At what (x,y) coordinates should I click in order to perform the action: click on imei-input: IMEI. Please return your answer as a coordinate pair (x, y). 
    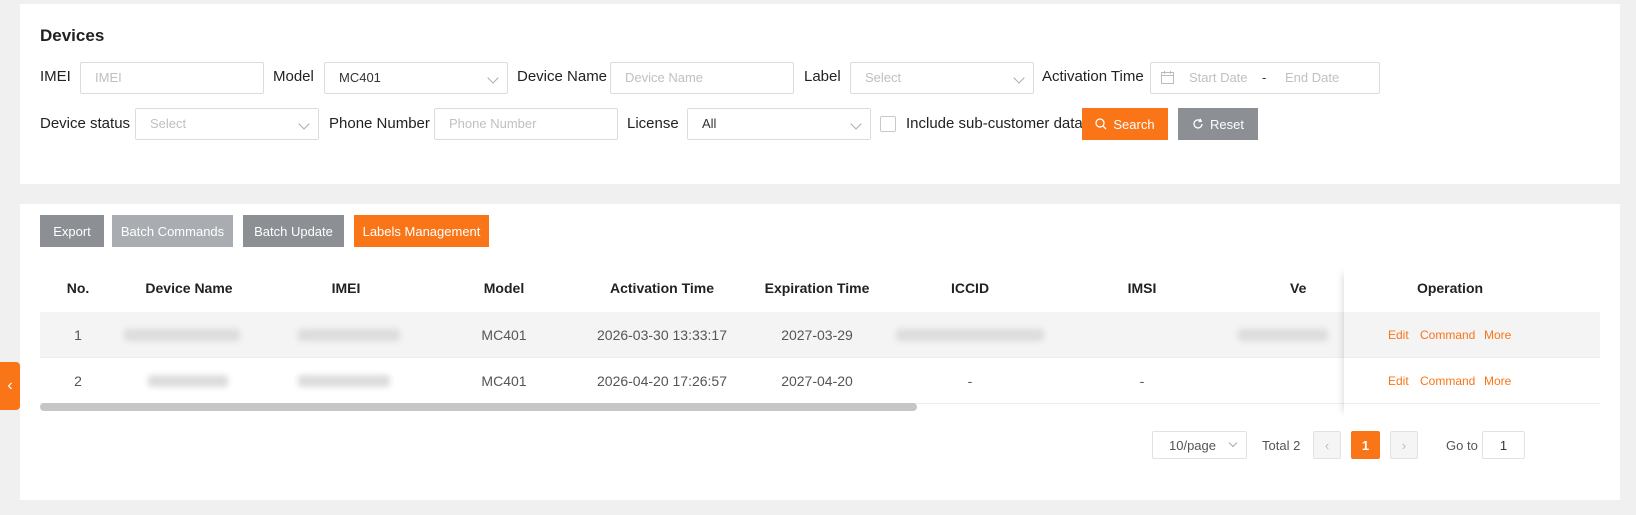
    Looking at the image, I should click on (172, 78).